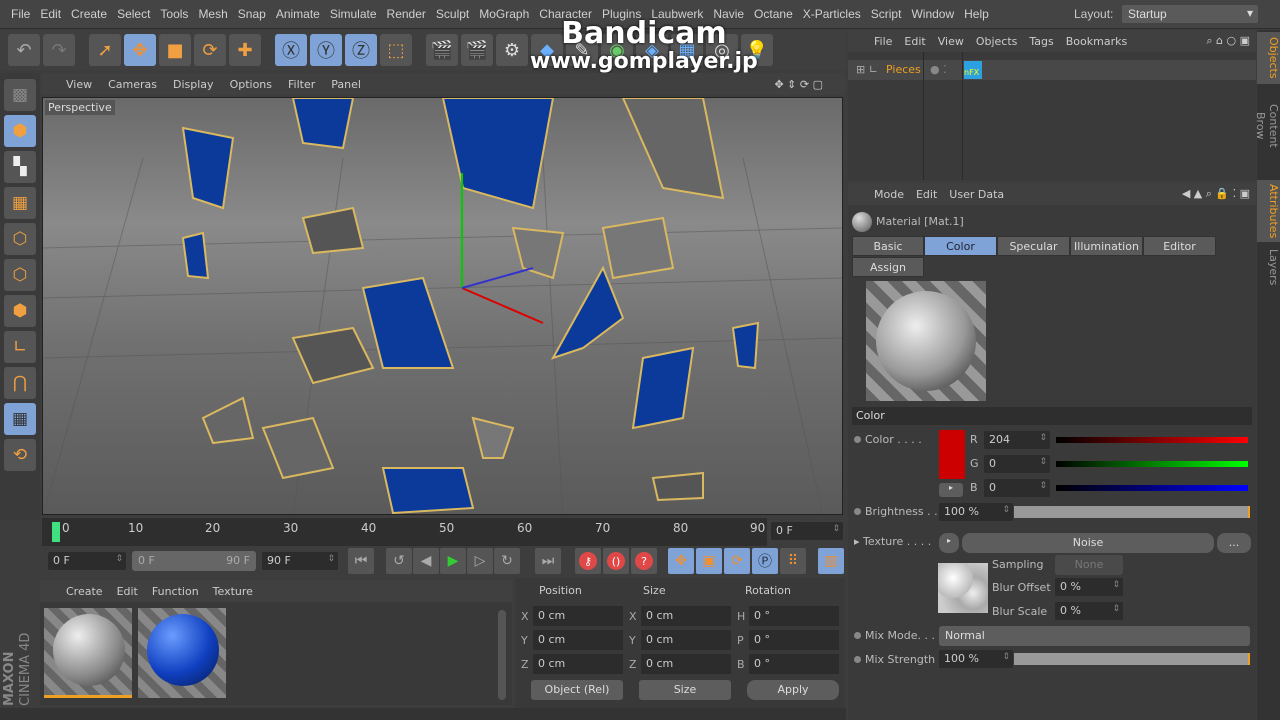 The width and height of the screenshot is (1280, 720). I want to click on record-icon: ⚷, so click(588, 561).